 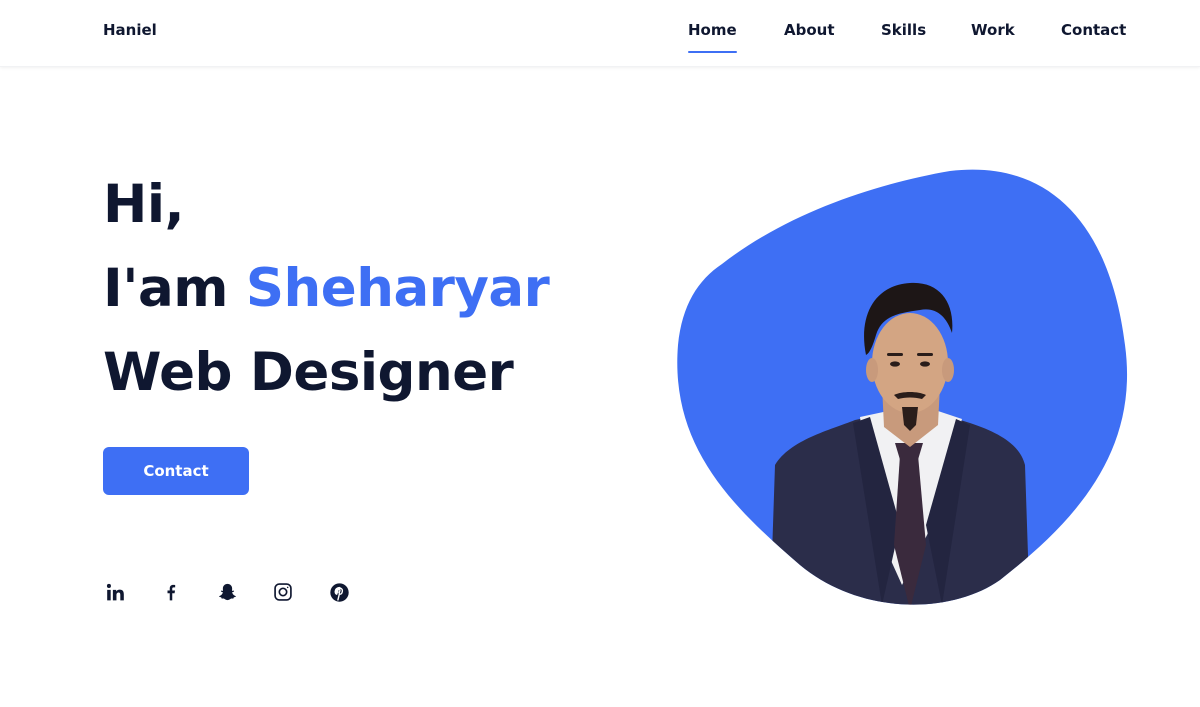 I want to click on main-nav: Home About Skills Work Contact, so click(x=600, y=41).